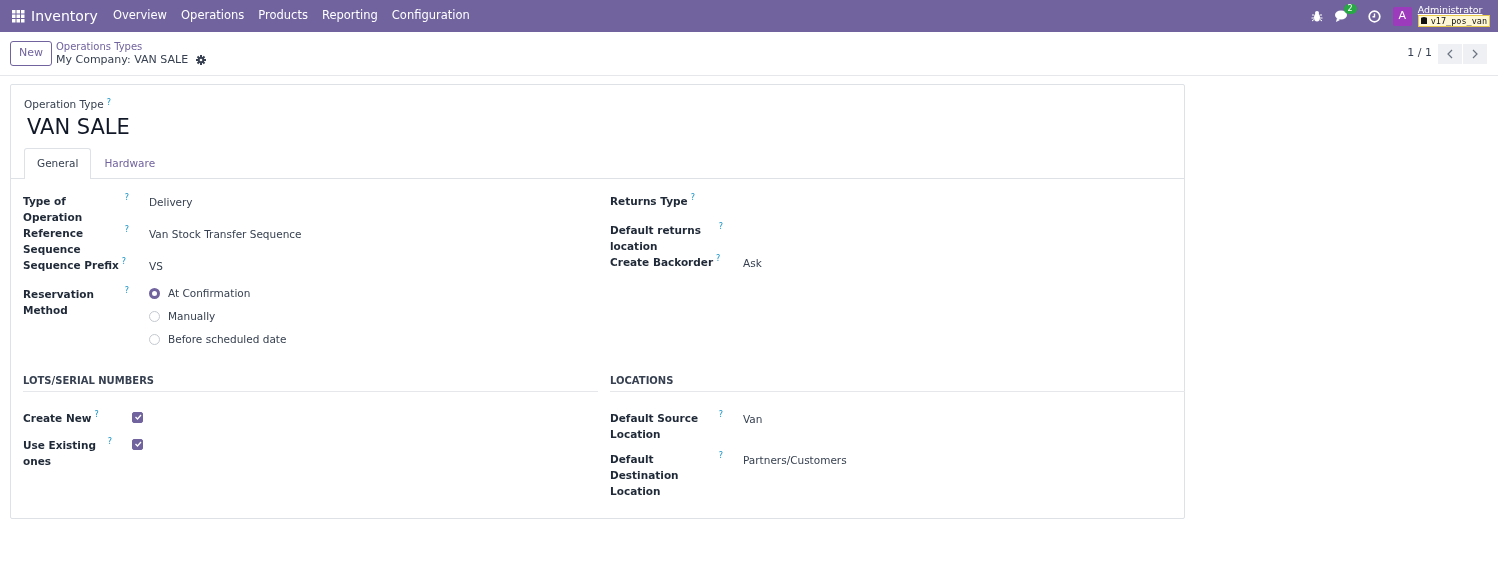  What do you see at coordinates (171, 201) in the screenshot?
I see `field-value: Delivery` at bounding box center [171, 201].